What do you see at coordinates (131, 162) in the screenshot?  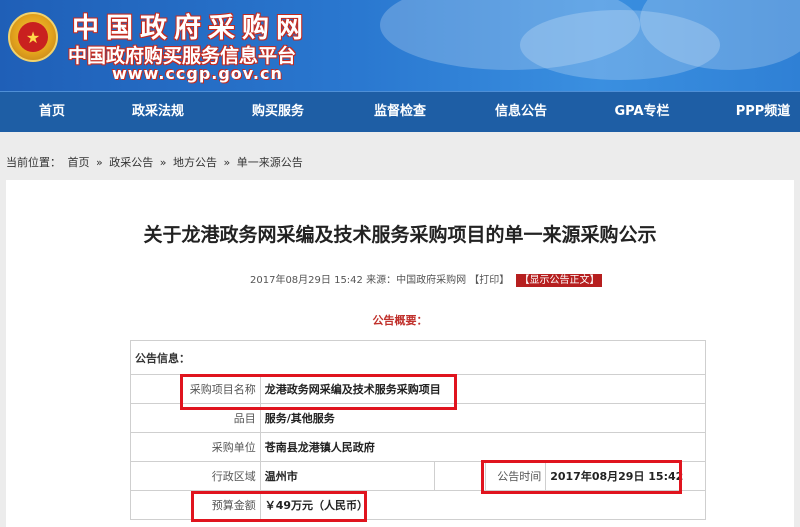 I see `breadcrumb-procurement-notices: 政采公告` at bounding box center [131, 162].